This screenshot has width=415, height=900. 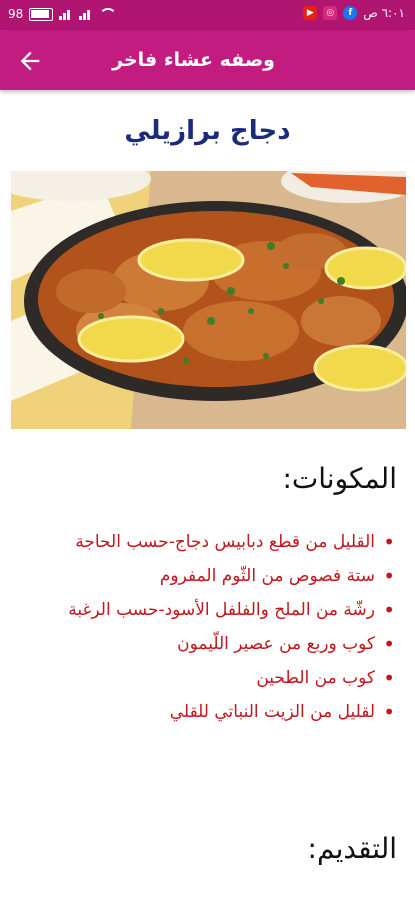 I want to click on ingredients-heading: المكونات:, so click(x=339, y=478).